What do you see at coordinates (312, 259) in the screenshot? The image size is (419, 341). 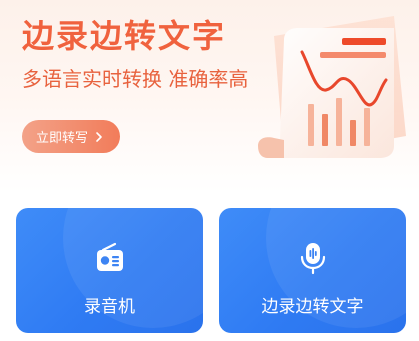 I see `microphone-icon` at bounding box center [312, 259].